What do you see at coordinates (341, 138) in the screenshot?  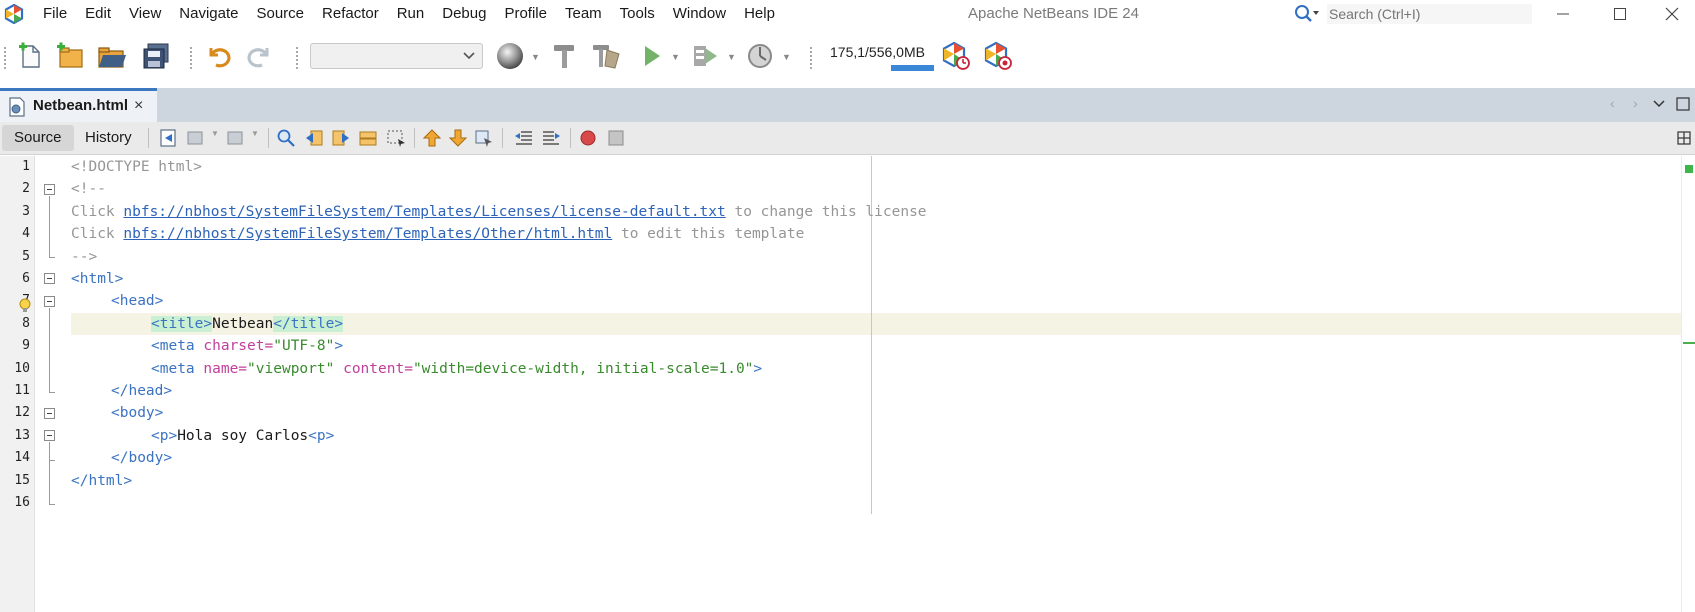 I see `find-next-icon` at bounding box center [341, 138].